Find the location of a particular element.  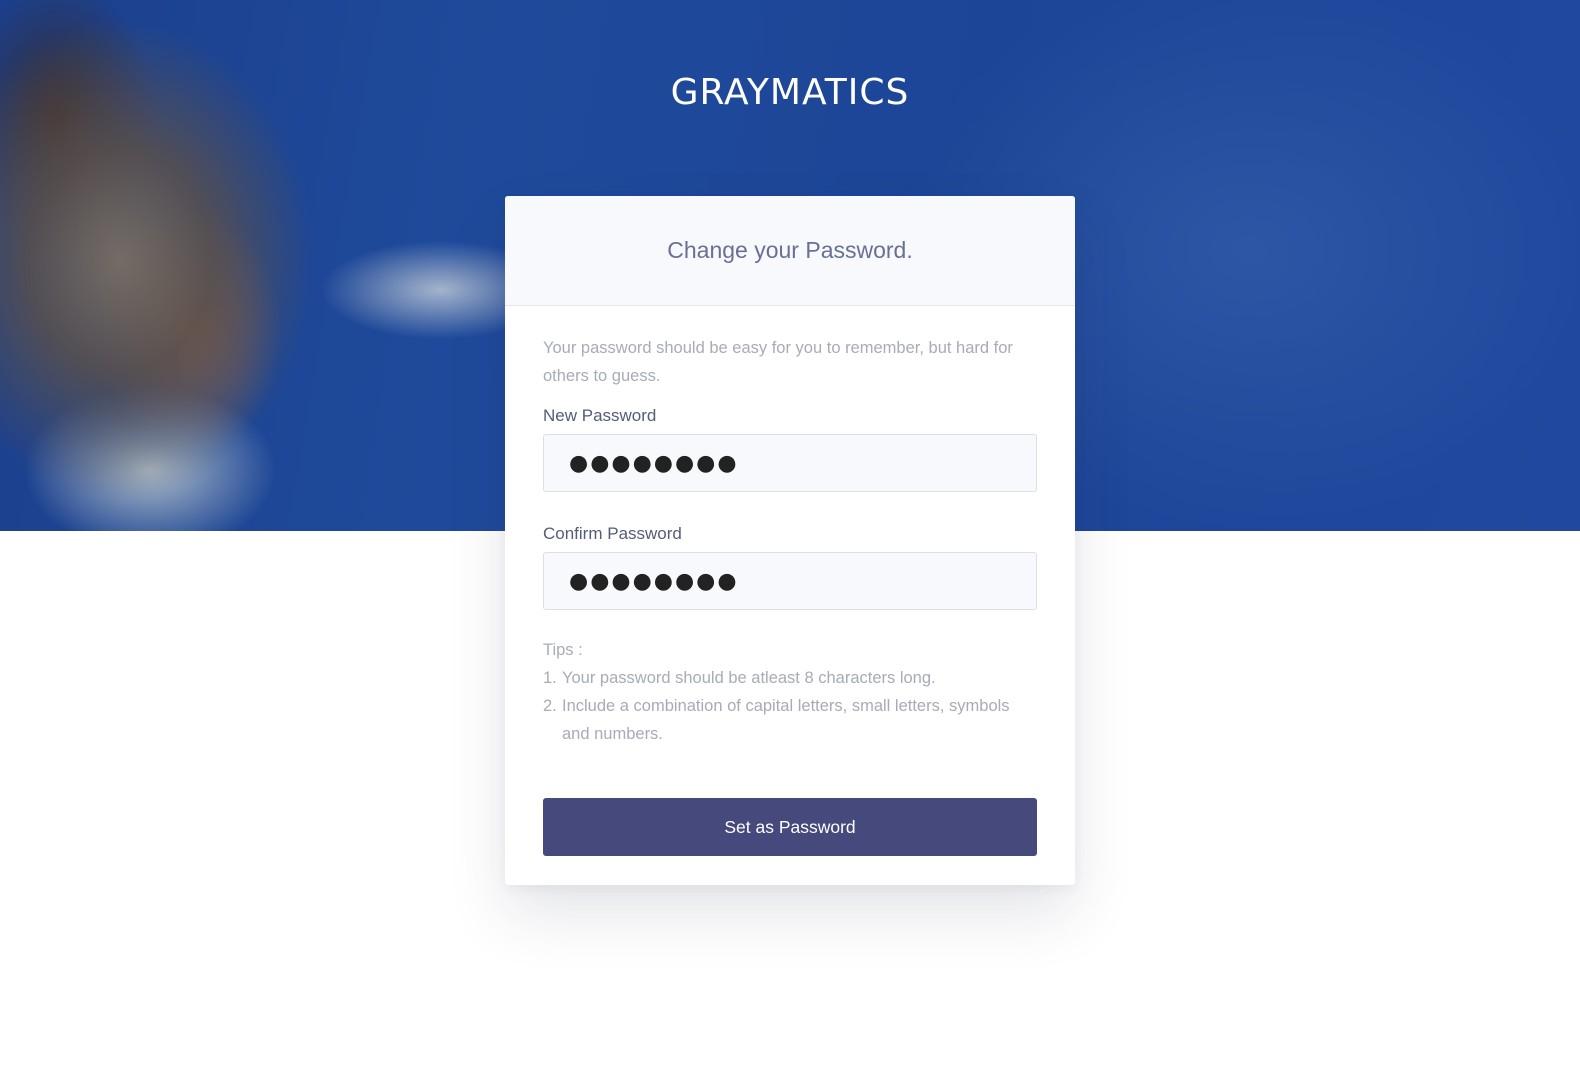

new-password-label: New Password is located at coordinates (600, 415).